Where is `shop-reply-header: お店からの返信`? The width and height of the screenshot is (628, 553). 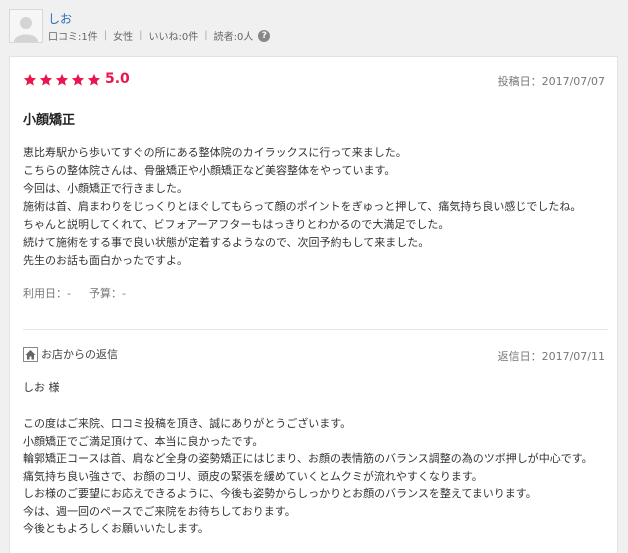
shop-reply-header: お店からの返信 is located at coordinates (70, 354).